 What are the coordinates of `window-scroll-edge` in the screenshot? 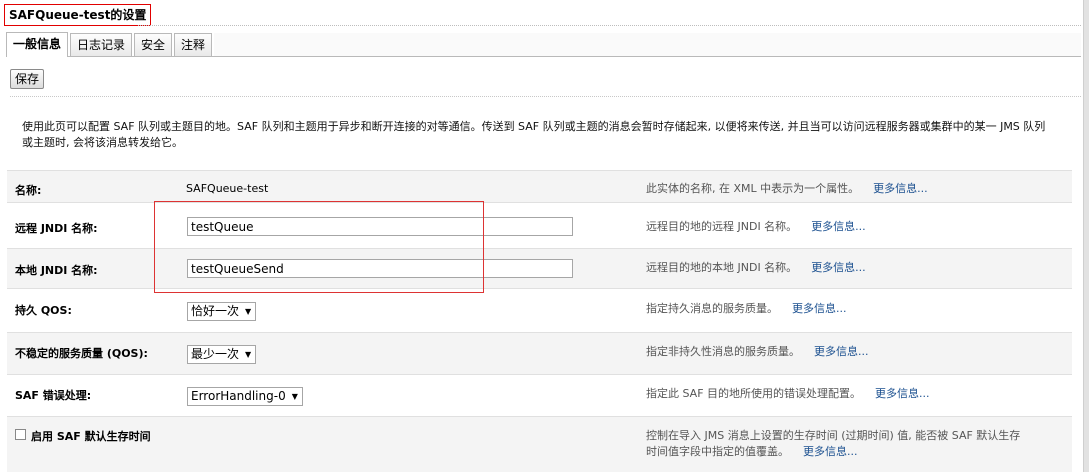 It's located at (1086, 236).